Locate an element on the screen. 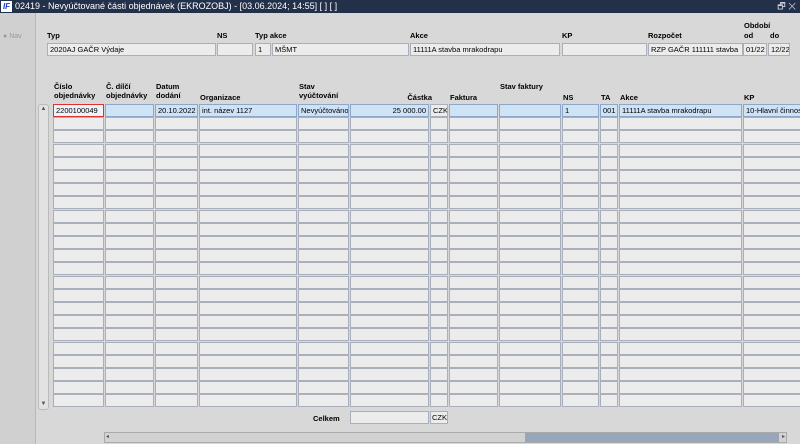 Image resolution: width=800 pixels, height=444 pixels. cell-ns: 1 is located at coordinates (580, 110).